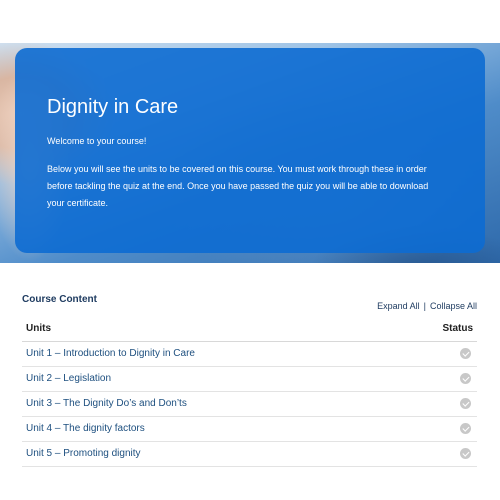  Describe the element at coordinates (249, 404) in the screenshot. I see `table-row: Unit 3 – The Dignity Do’s and Don’ts` at that location.